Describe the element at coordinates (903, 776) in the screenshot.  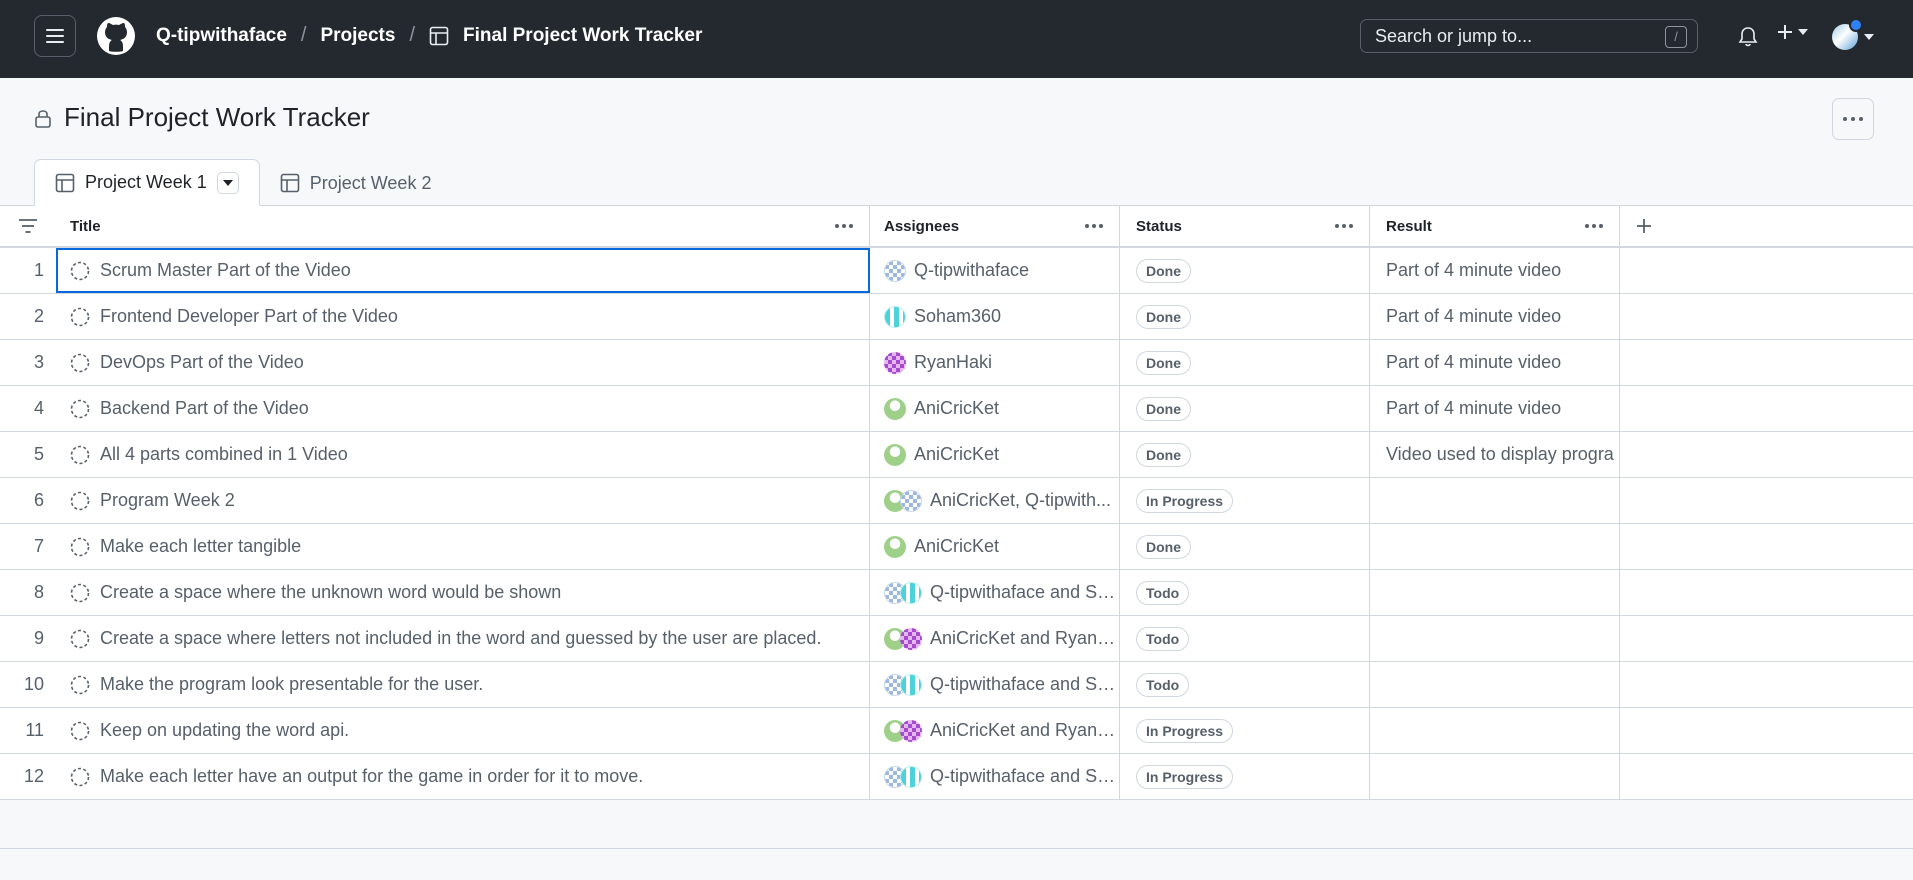
I see `avatar-group` at that location.